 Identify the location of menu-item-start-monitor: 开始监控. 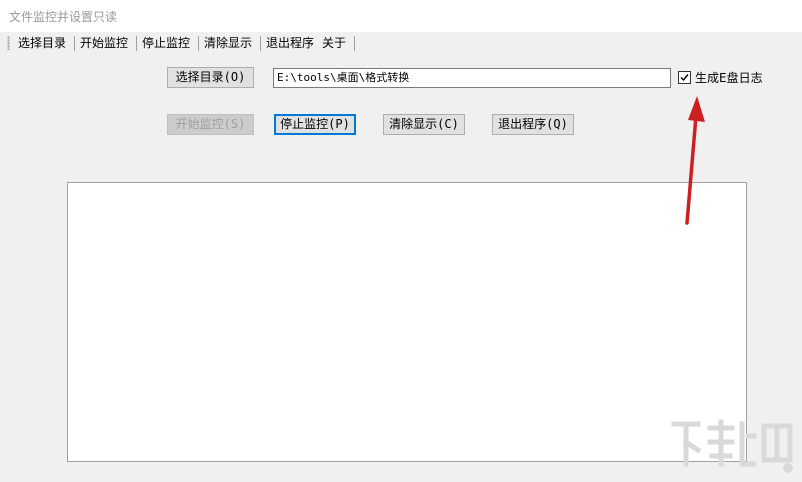
(104, 43).